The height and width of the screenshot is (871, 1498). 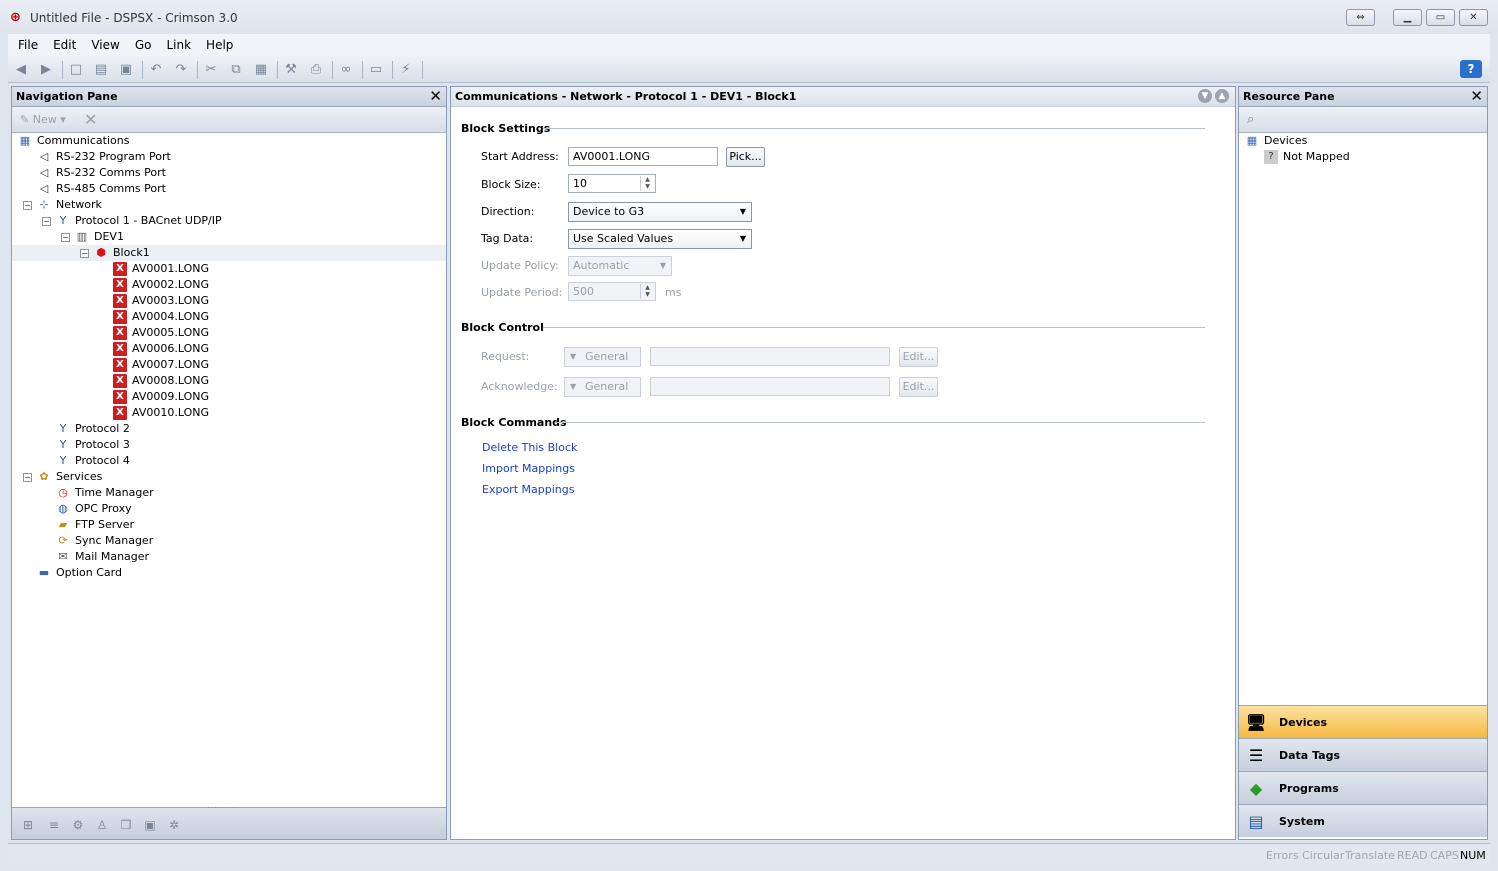 What do you see at coordinates (1271, 157) in the screenshot?
I see `question-icon: ?` at bounding box center [1271, 157].